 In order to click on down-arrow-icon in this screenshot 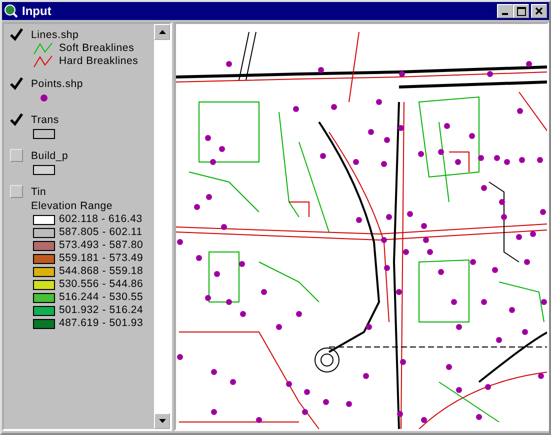, I will do `click(162, 421)`.